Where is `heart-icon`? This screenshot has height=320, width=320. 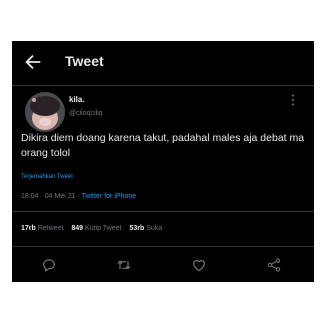 heart-icon is located at coordinates (199, 265).